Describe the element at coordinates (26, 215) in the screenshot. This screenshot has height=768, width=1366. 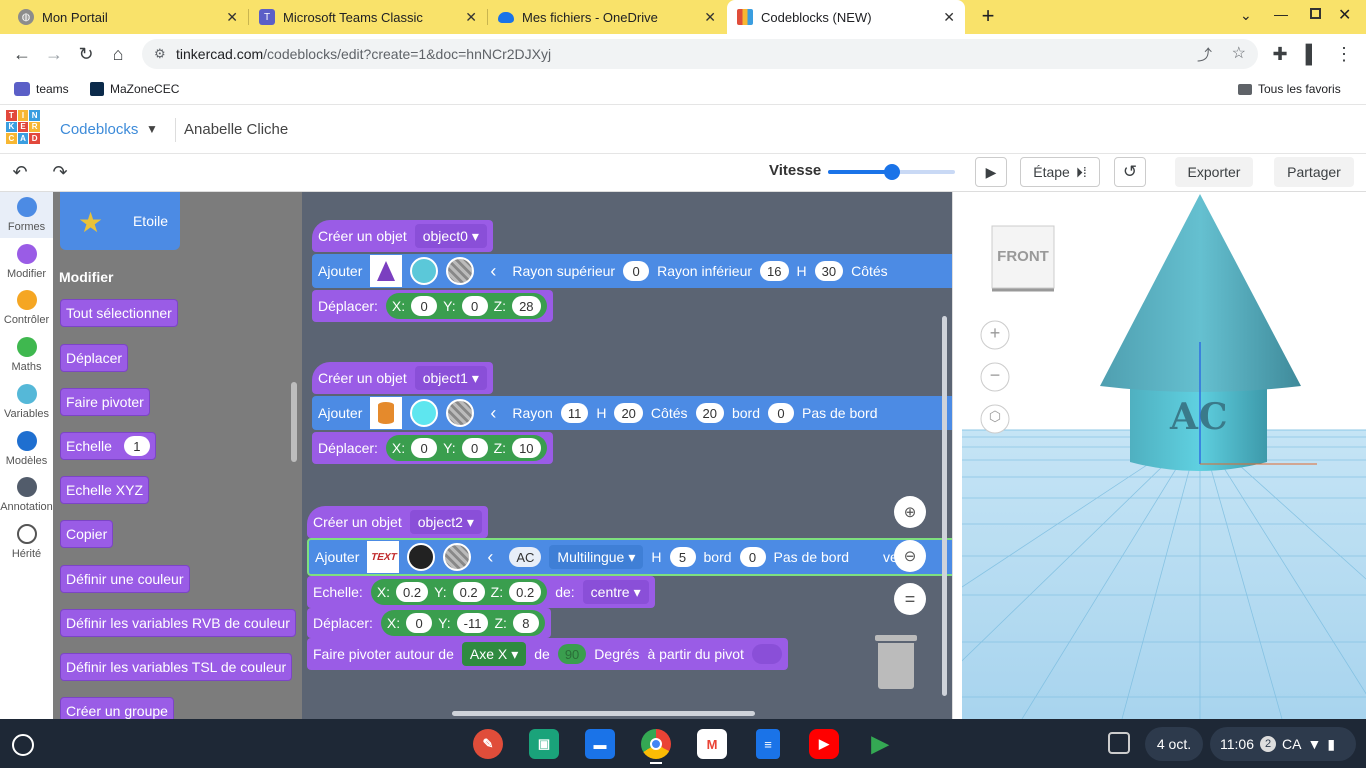
I see `category-formes: Formes` at that location.